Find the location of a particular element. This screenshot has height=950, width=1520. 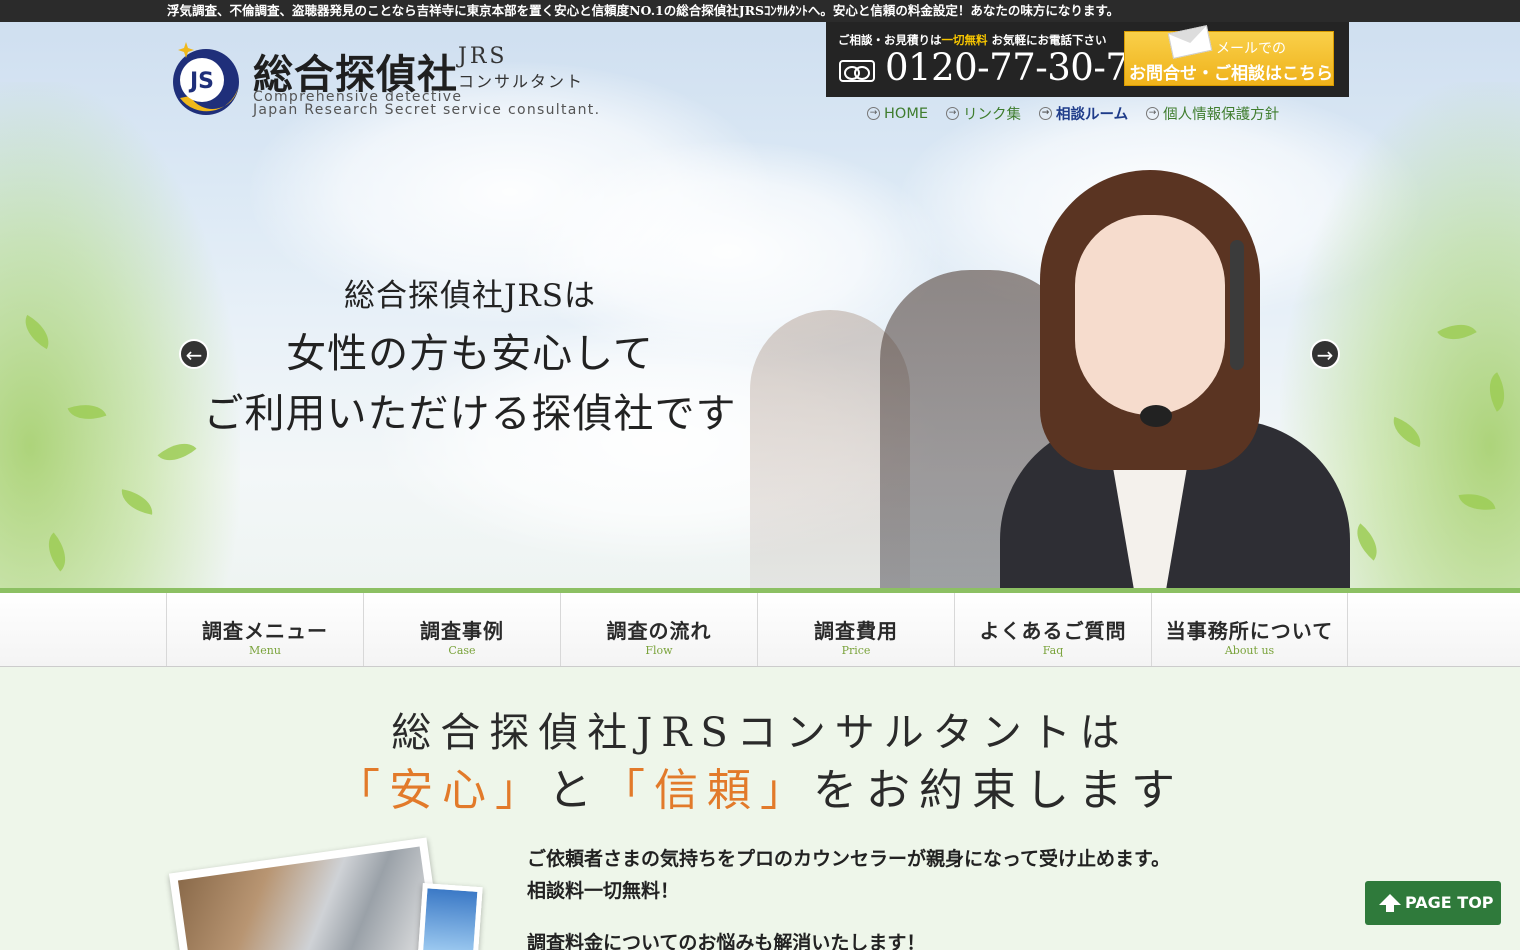

microphone-icon is located at coordinates (1156, 416).